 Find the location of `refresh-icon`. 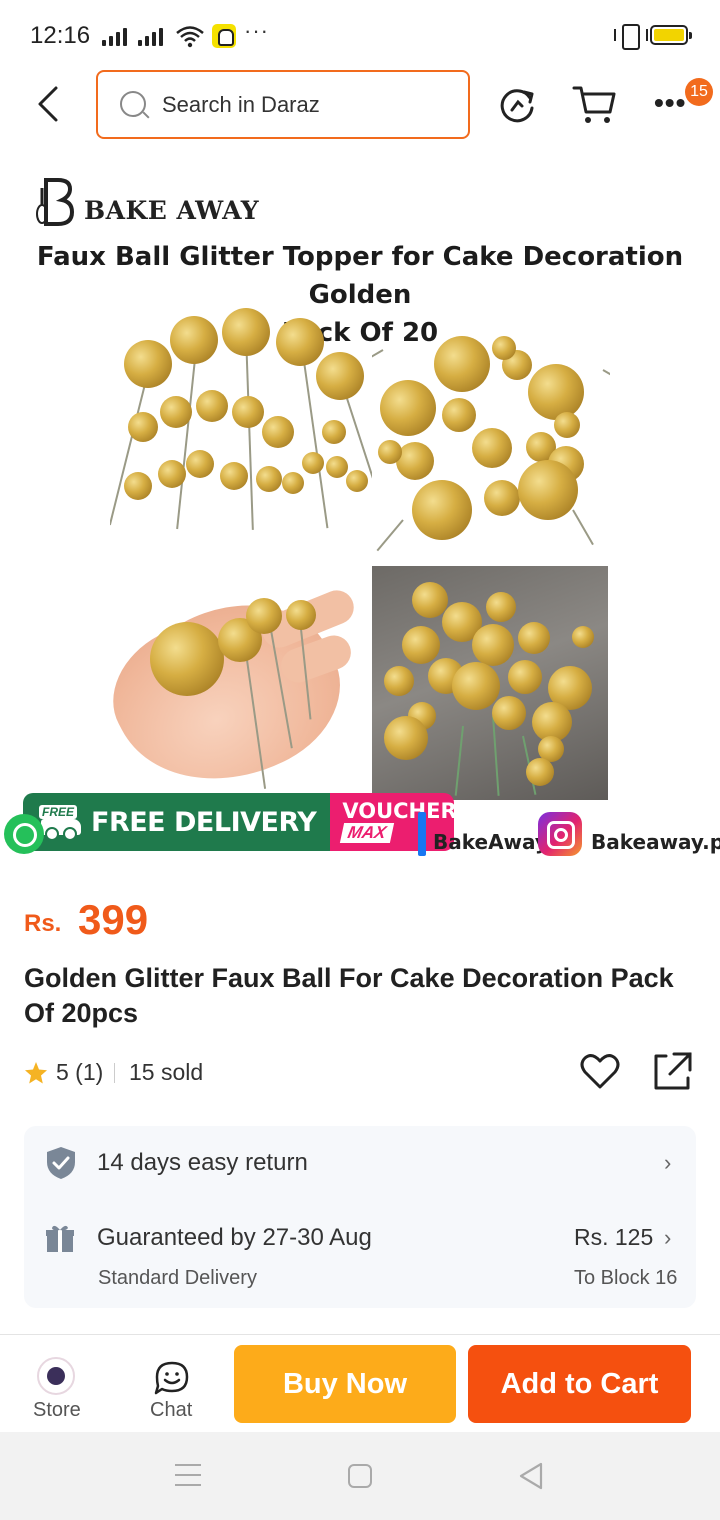

refresh-icon is located at coordinates (518, 104).